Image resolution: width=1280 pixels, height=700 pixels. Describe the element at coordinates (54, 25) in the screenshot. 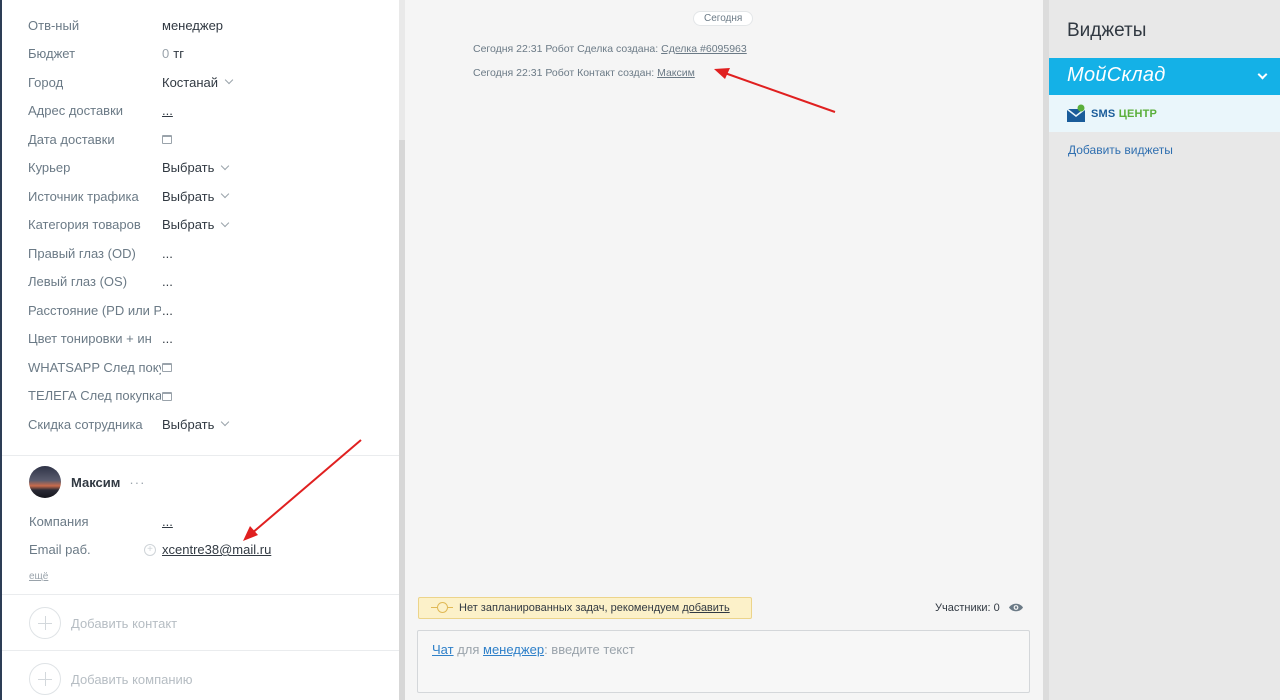

I see `lead-field-label: Отв-ный` at that location.